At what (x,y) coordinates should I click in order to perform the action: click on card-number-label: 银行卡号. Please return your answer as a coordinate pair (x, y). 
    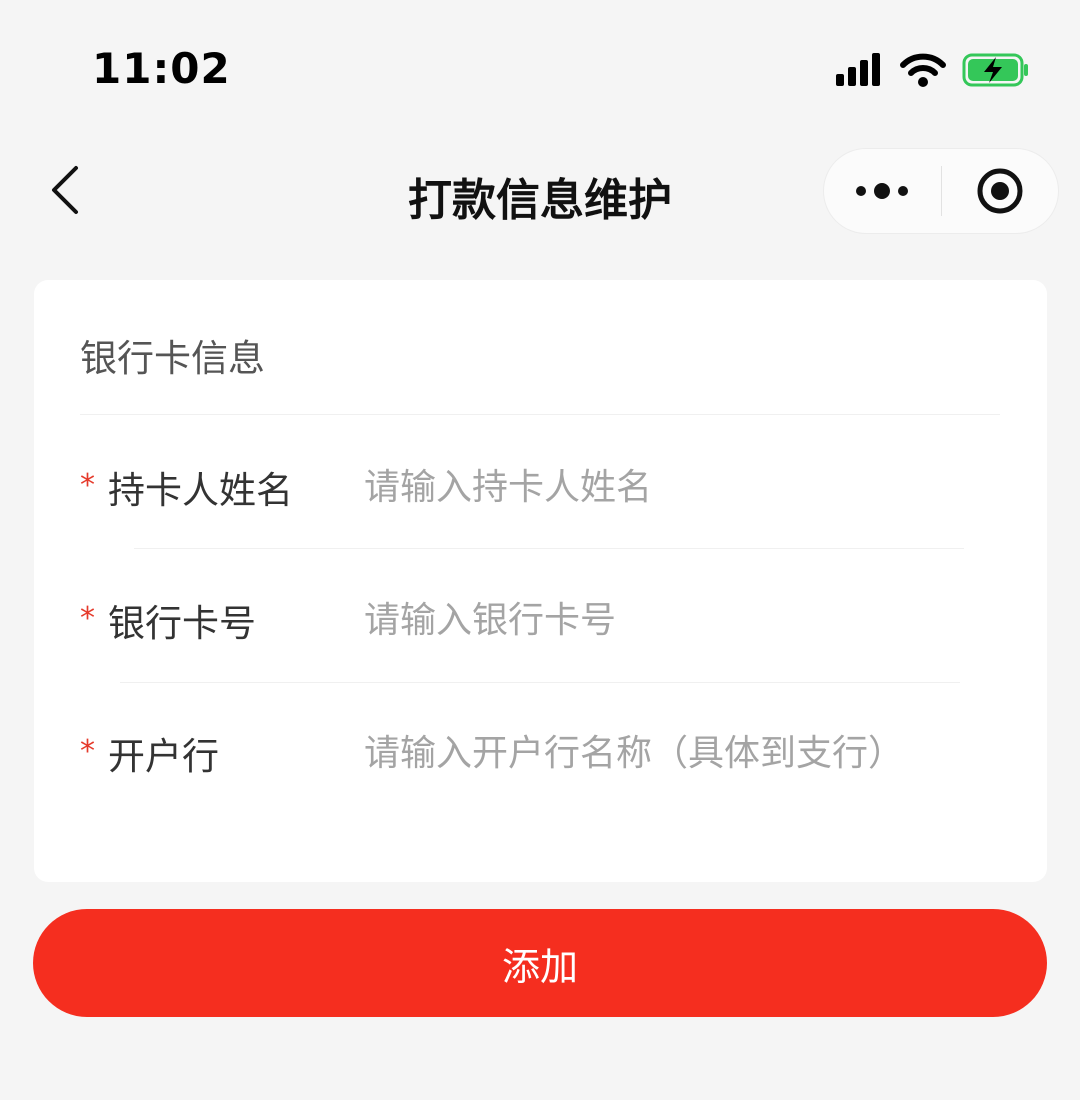
    Looking at the image, I should click on (182, 623).